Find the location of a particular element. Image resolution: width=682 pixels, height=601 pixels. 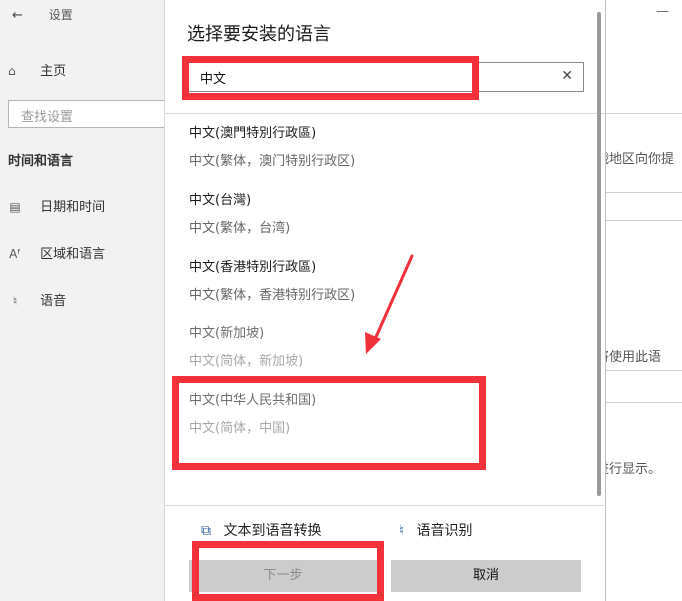

annotation-arrow is located at coordinates (389, 304).